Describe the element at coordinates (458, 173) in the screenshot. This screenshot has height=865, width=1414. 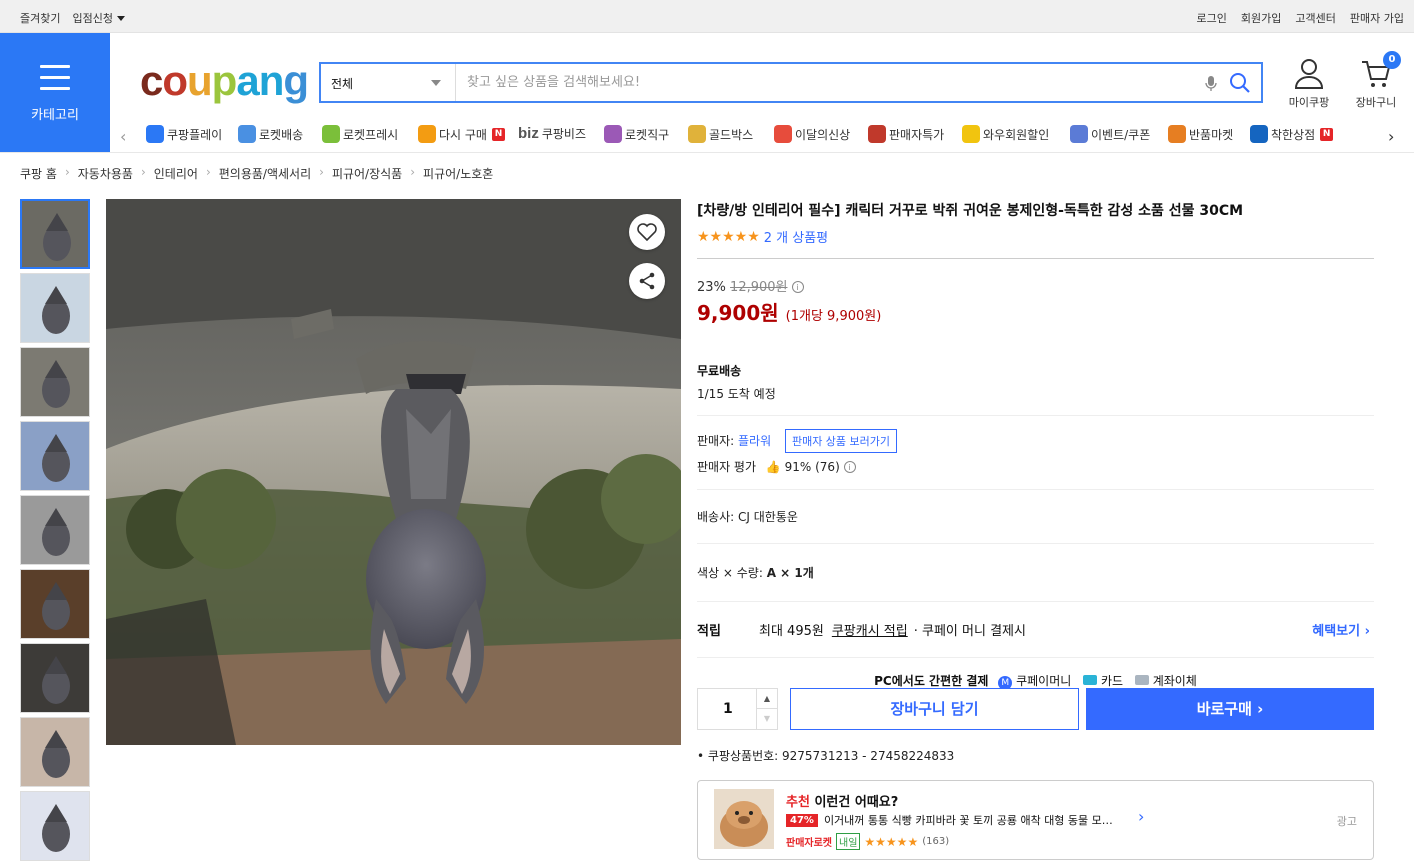
I see `breadcrumb-item: 피규어/노호혼` at that location.